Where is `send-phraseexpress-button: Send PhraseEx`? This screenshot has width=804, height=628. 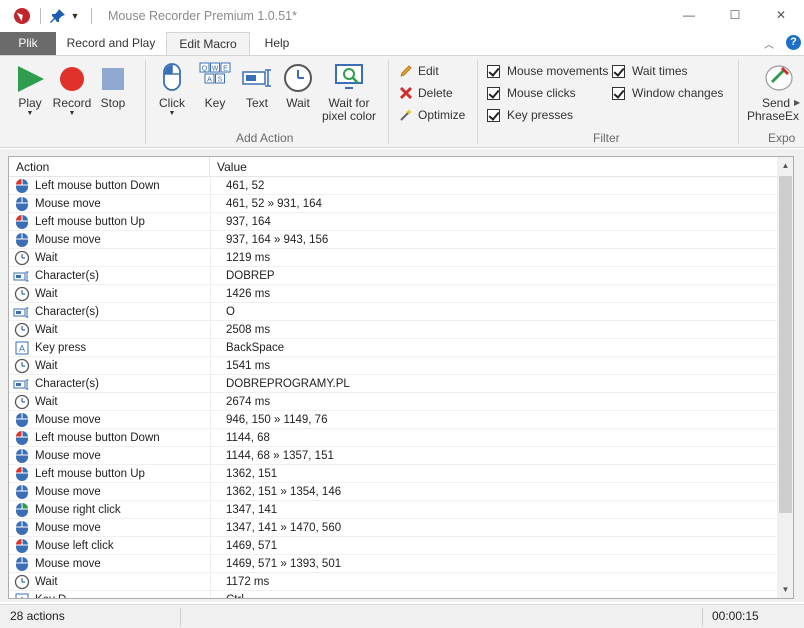 send-phraseexpress-button: Send PhraseEx is located at coordinates (772, 91).